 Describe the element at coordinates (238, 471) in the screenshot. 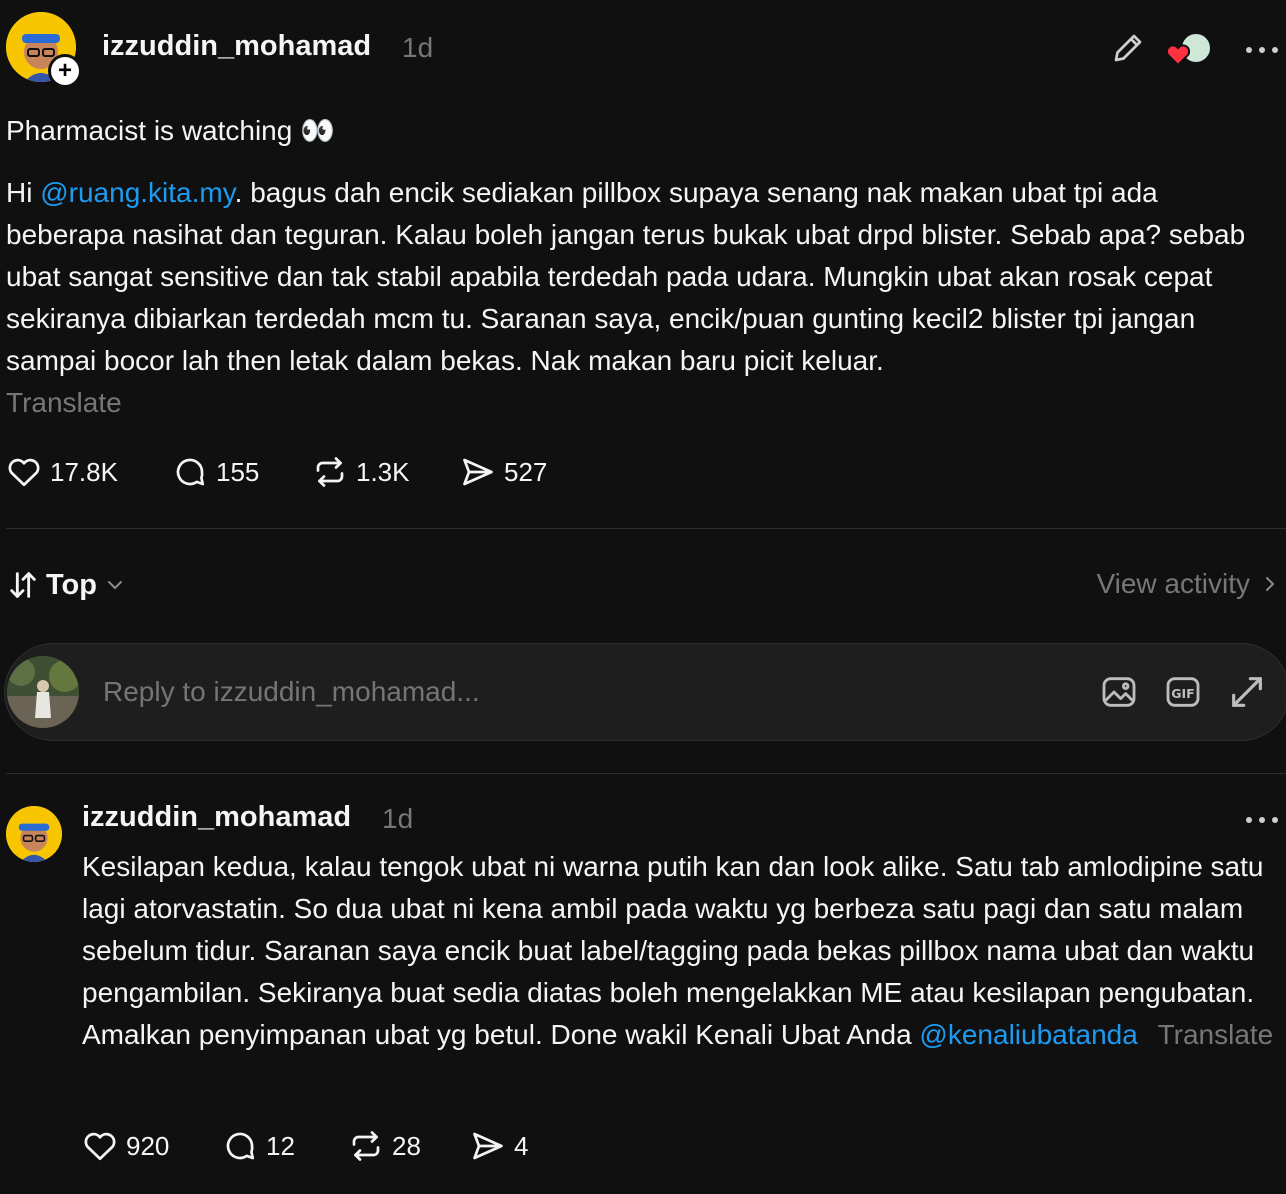

I see `post-comment-count: 155` at that location.